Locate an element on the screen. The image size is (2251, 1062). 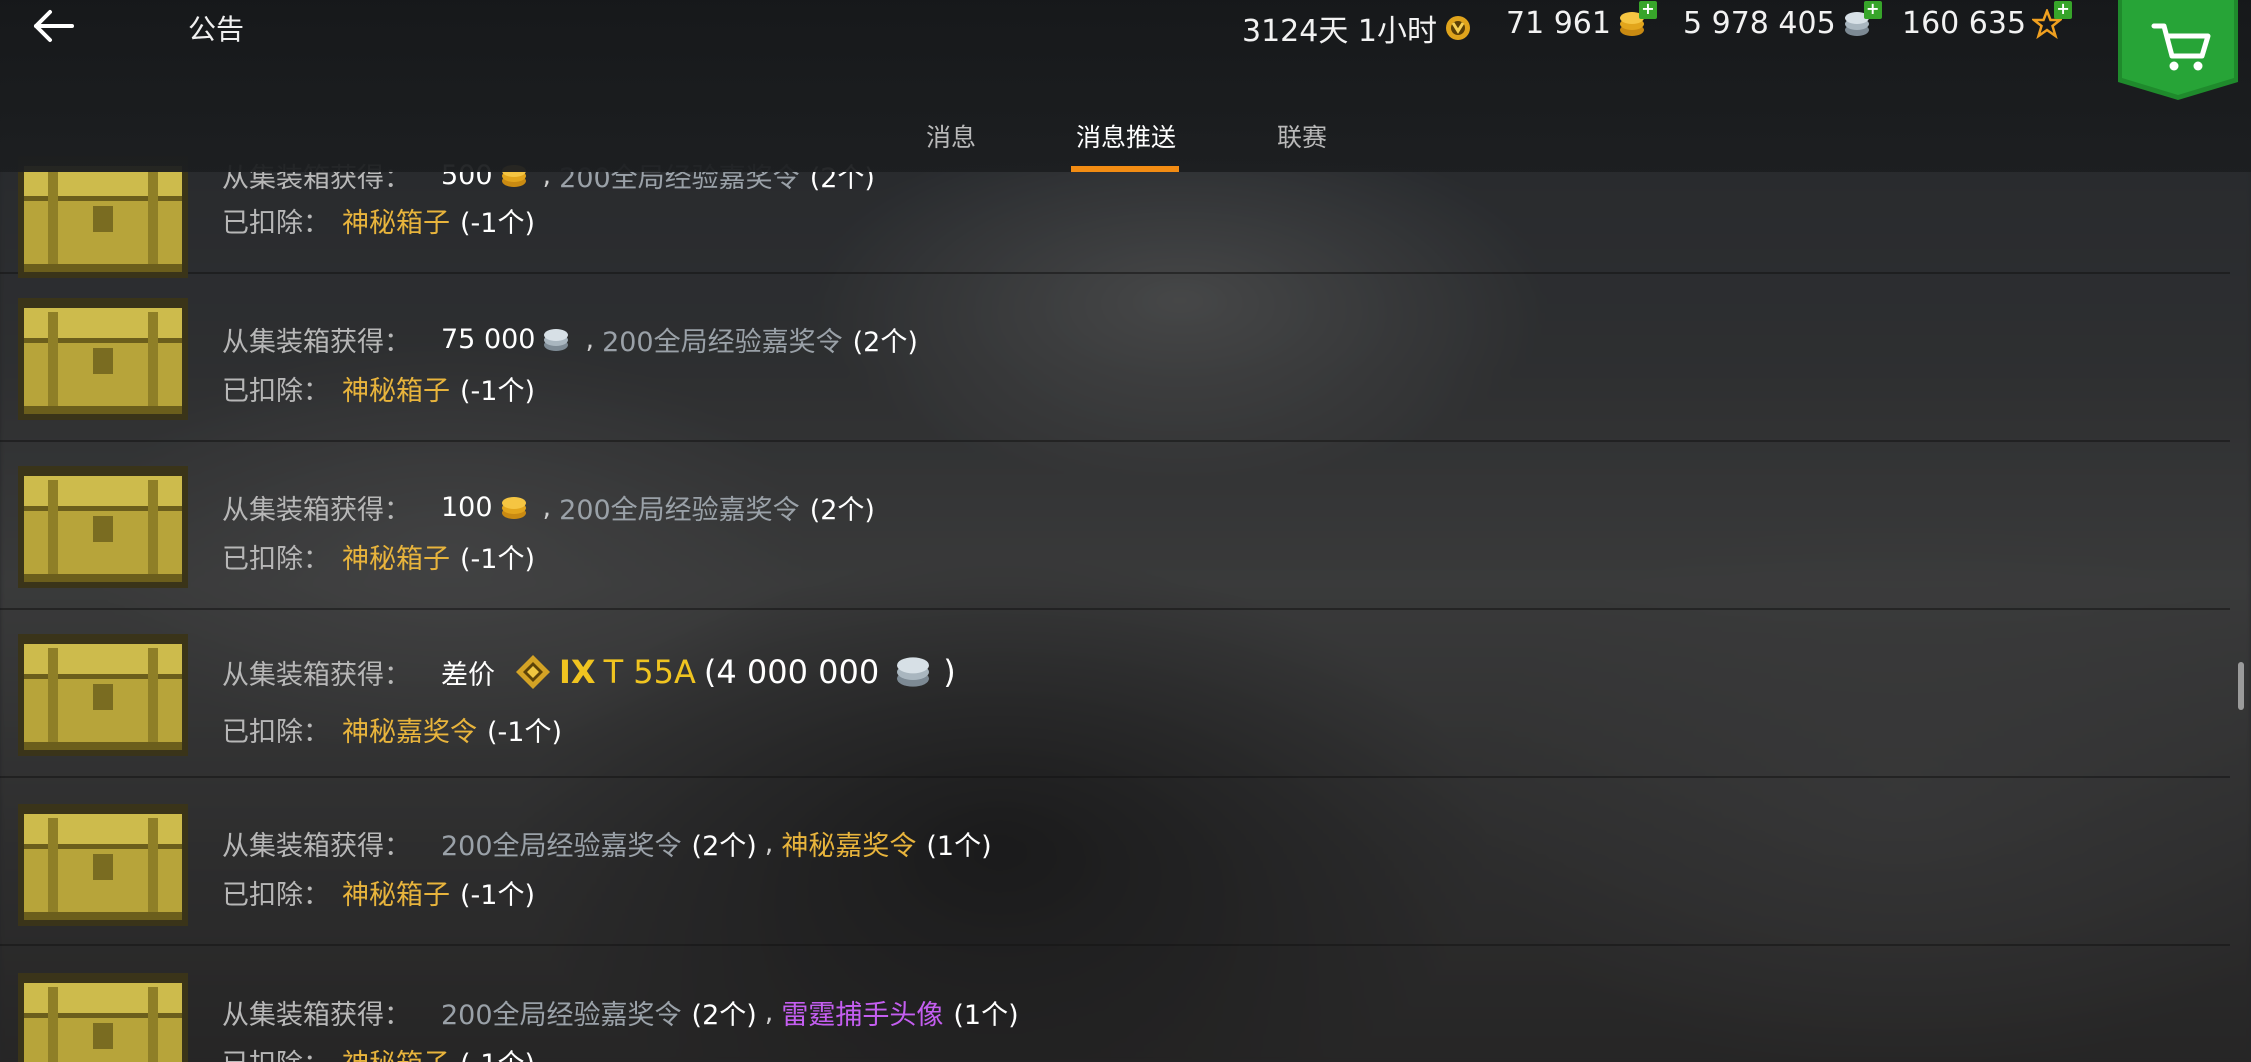
reward-line: 从集装箱获得： 差价 IX T 55A (4 000 000 ) is located at coordinates (589, 672).